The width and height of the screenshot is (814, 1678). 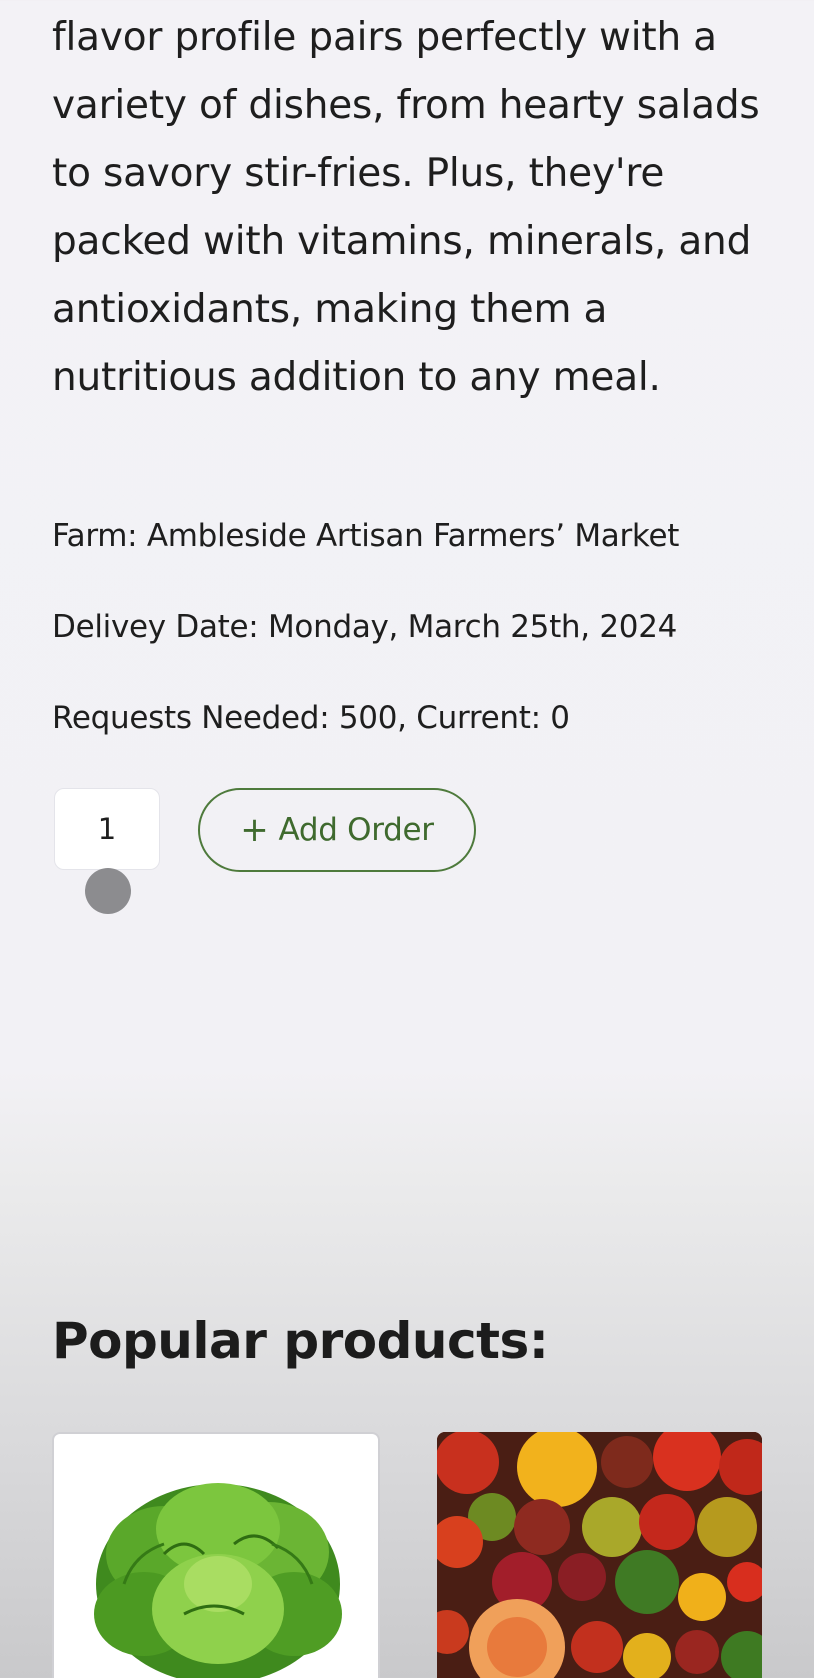 I want to click on touch-cursor, so click(x=108, y=891).